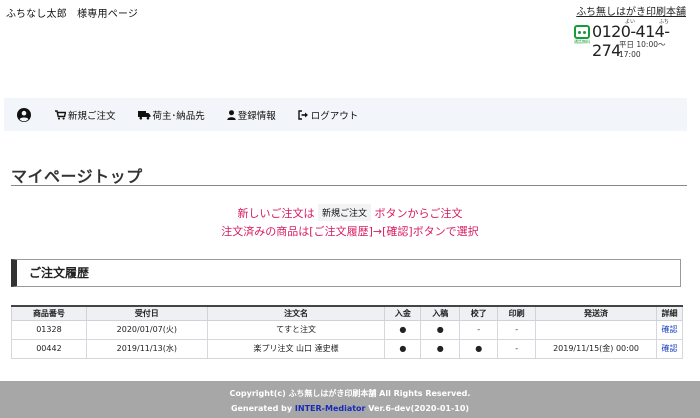 Image resolution: width=700 pixels, height=418 pixels. I want to click on free-dial-icon, so click(582, 32).